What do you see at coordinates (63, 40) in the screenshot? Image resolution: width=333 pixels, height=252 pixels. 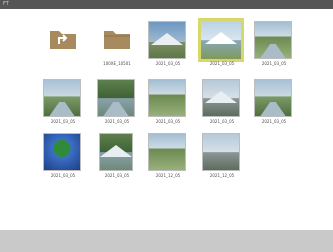 I see `folder-up-icon` at bounding box center [63, 40].